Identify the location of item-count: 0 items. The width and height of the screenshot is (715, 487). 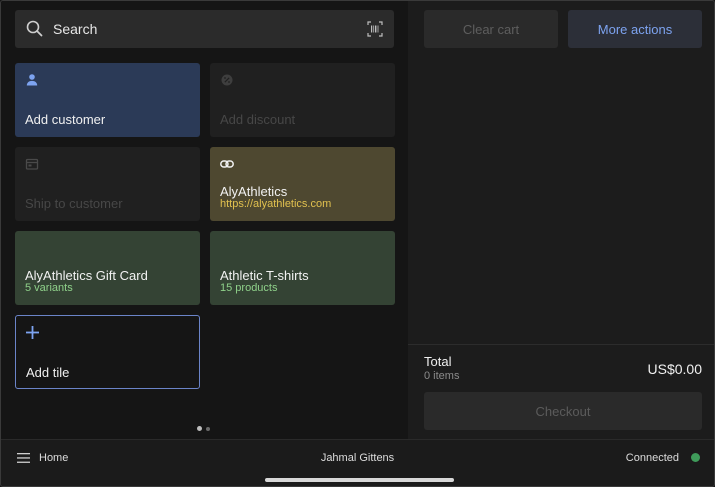
(442, 376).